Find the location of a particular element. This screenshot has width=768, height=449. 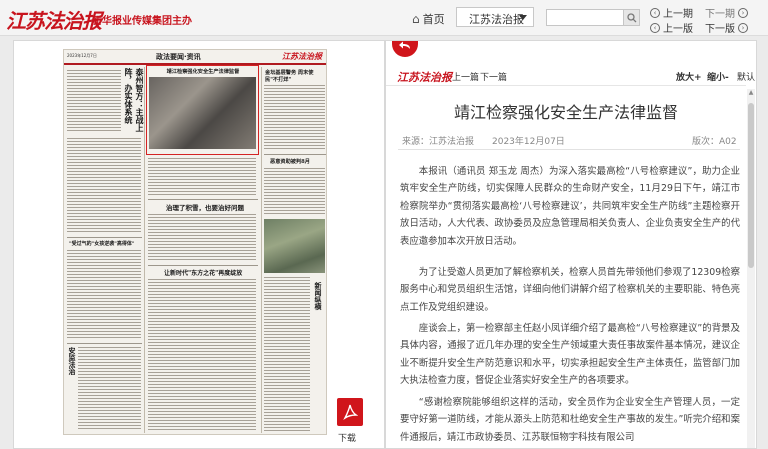

reader-logo: 江苏法治报 is located at coordinates (424, 77).